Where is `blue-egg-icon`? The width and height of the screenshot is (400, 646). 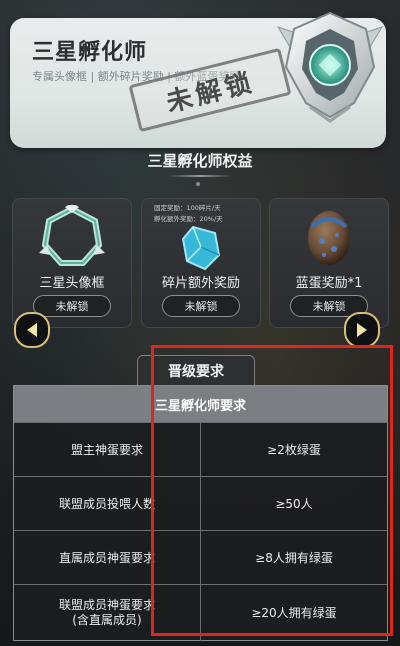 blue-egg-icon is located at coordinates (329, 238).